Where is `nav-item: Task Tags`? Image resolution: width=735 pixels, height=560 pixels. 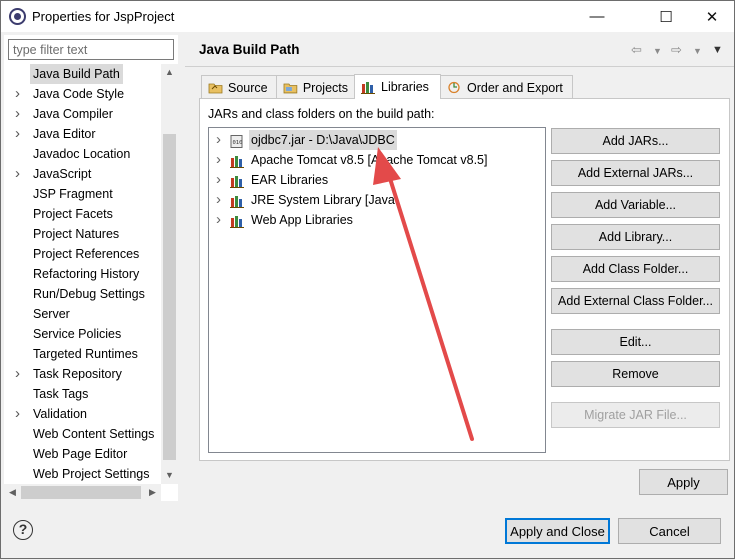 nav-item: Task Tags is located at coordinates (82, 394).